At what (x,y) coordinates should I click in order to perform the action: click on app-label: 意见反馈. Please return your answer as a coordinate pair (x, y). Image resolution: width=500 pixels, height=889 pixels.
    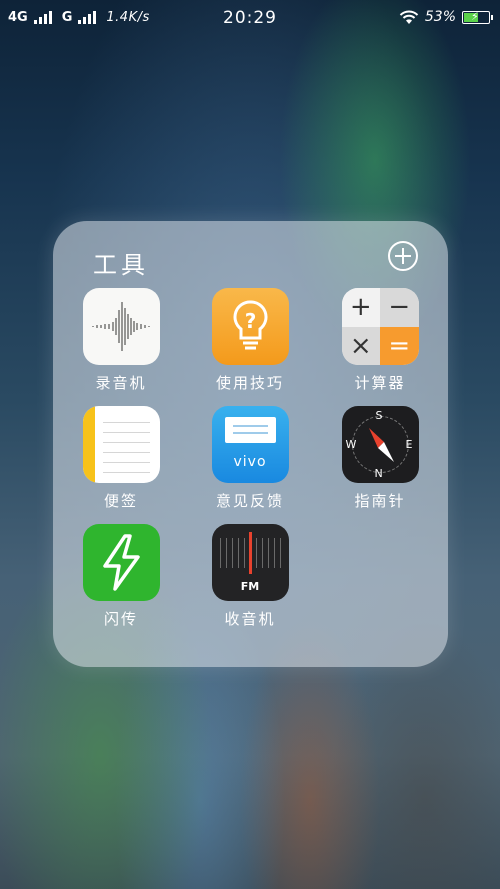
    Looking at the image, I should click on (249, 501).